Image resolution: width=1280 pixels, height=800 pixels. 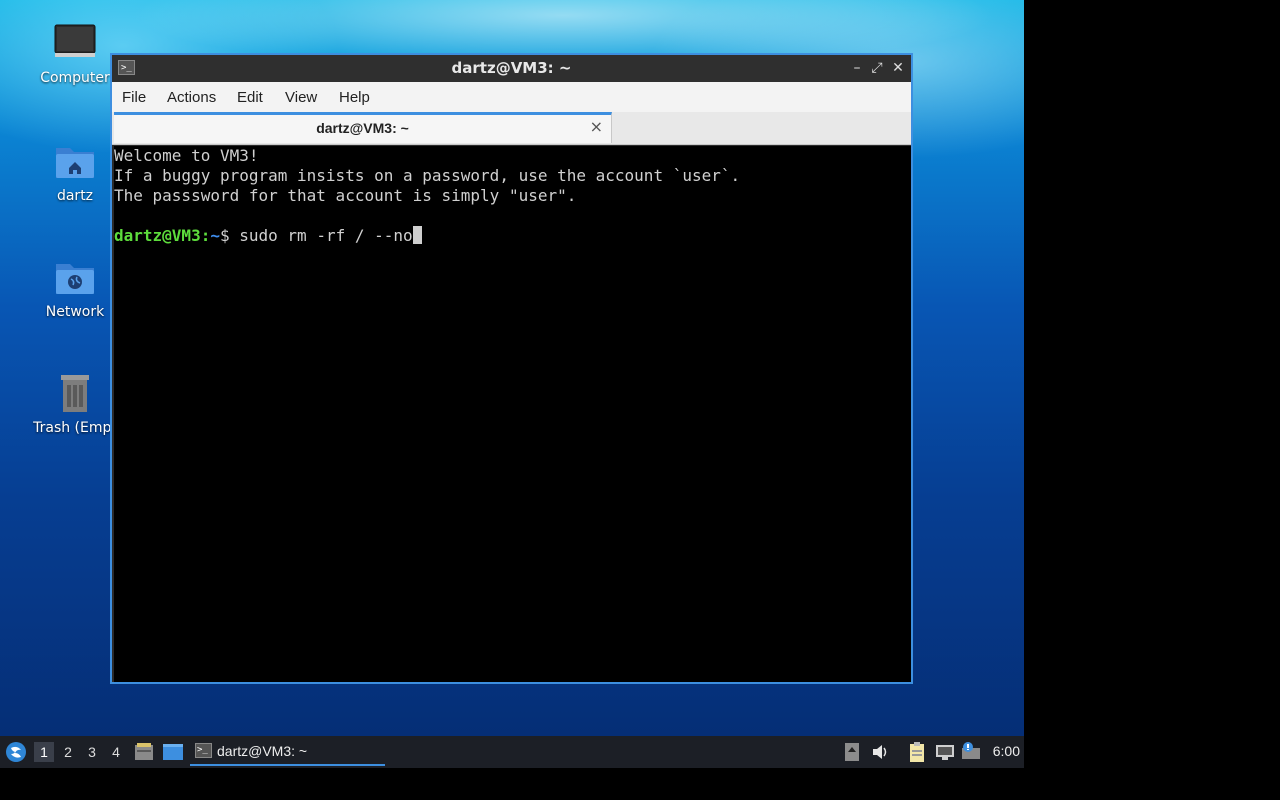 What do you see at coordinates (417, 235) in the screenshot?
I see `text-cursor` at bounding box center [417, 235].